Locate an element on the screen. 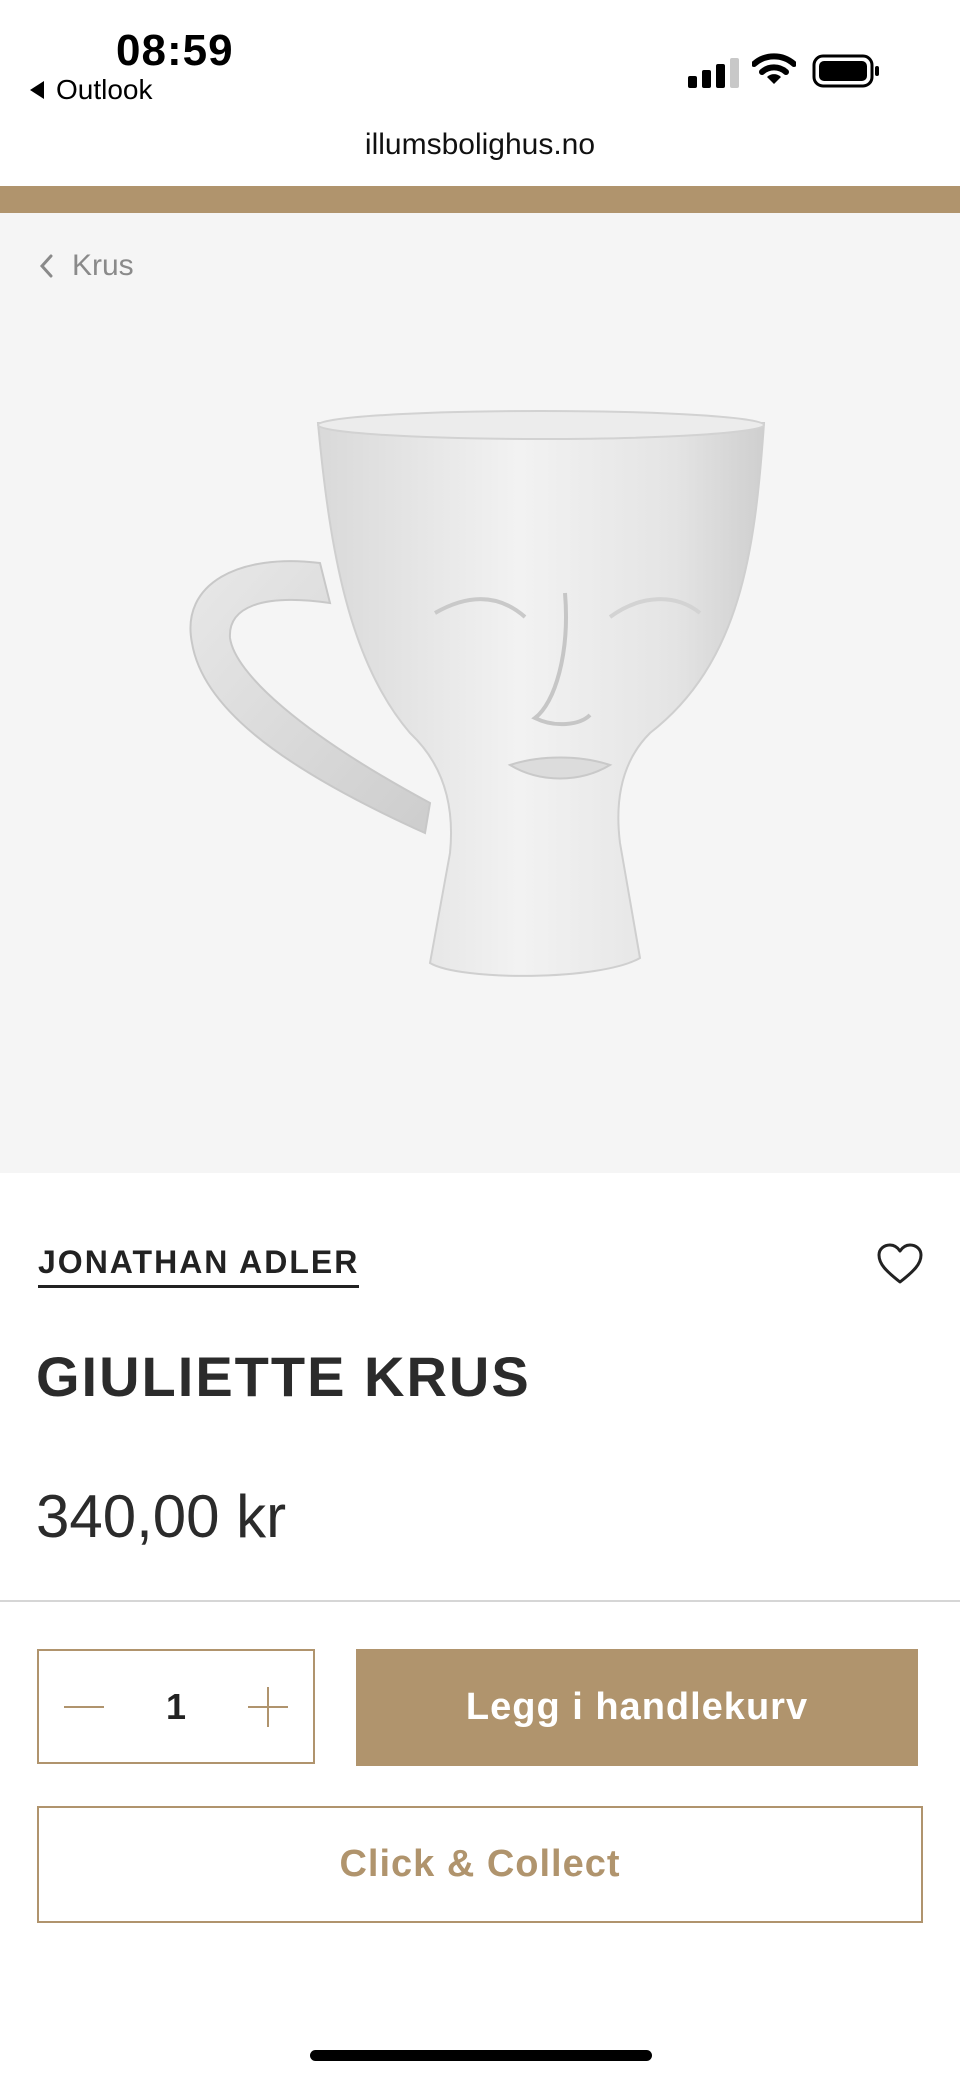 The height and width of the screenshot is (2081, 960). battery-icon is located at coordinates (845, 71).